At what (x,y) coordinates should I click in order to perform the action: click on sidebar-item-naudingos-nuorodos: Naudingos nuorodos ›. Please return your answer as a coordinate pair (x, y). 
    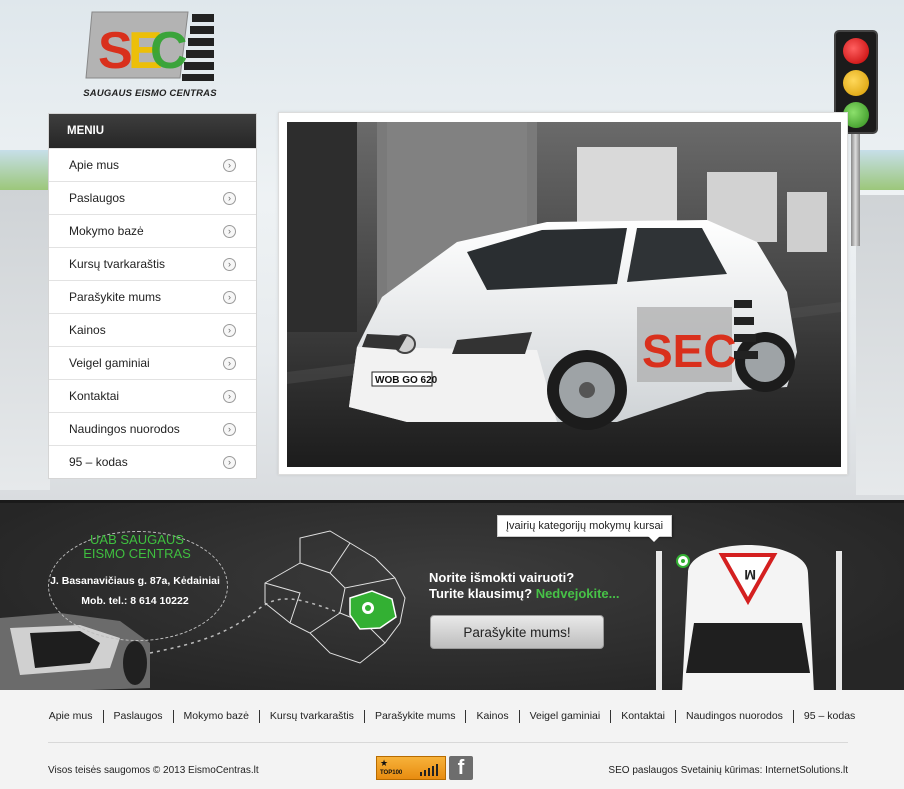
    Looking at the image, I should click on (152, 428).